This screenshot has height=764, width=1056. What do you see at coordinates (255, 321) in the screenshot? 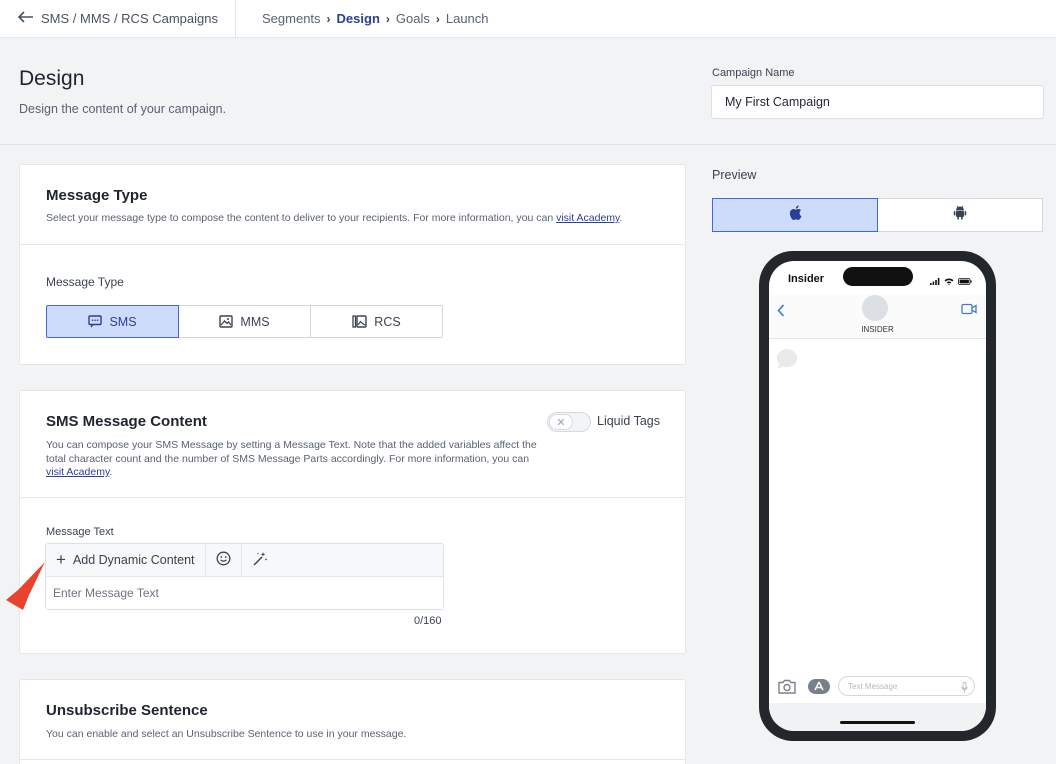
I see `mms-option-label: MMS` at bounding box center [255, 321].